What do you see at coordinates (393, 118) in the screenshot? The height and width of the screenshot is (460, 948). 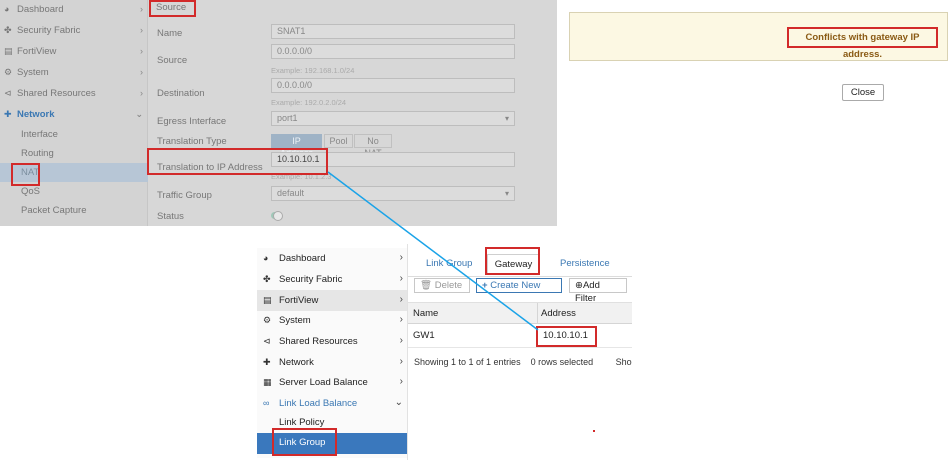 I see `egress-interface-select: port1 ▾` at bounding box center [393, 118].